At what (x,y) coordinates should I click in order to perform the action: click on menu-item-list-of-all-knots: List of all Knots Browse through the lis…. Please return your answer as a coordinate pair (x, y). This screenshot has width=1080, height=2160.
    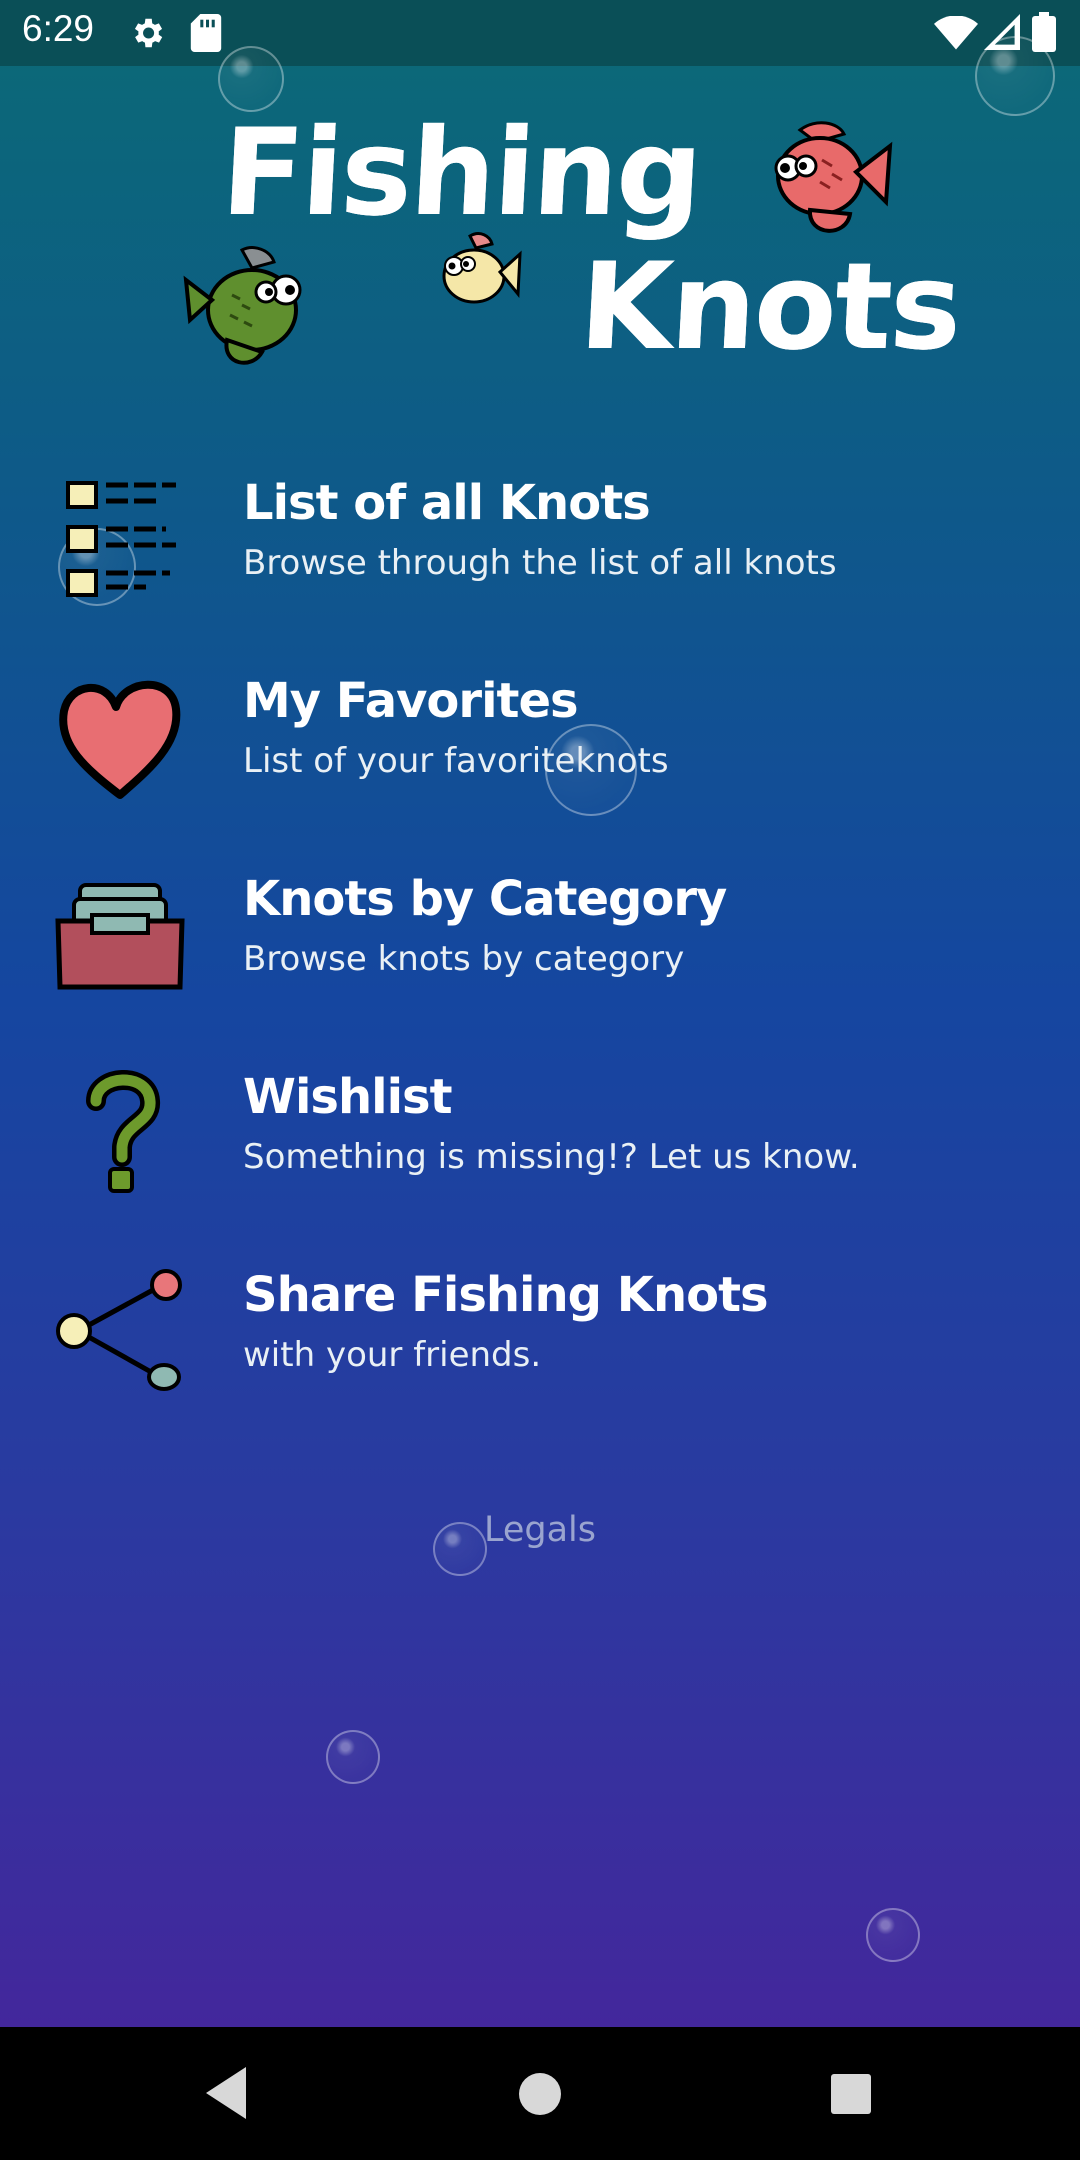
    Looking at the image, I should click on (540, 538).